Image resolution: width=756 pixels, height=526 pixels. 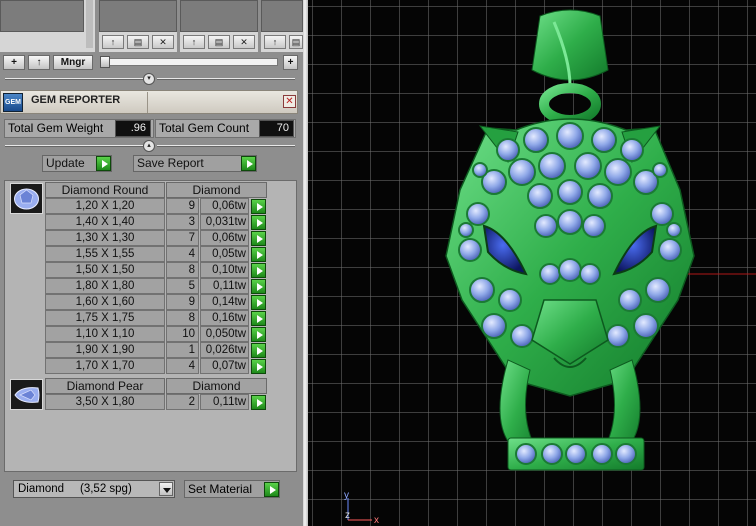 I want to click on axis-x-label: x, so click(x=376, y=520).